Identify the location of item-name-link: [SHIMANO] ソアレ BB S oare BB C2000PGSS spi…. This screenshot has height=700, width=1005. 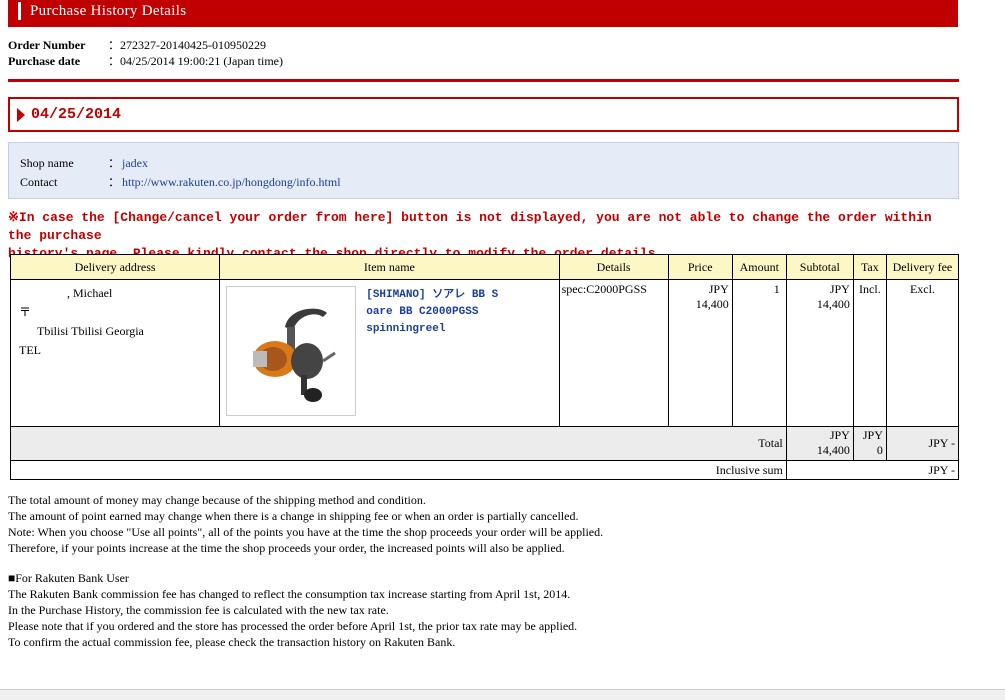
(432, 312).